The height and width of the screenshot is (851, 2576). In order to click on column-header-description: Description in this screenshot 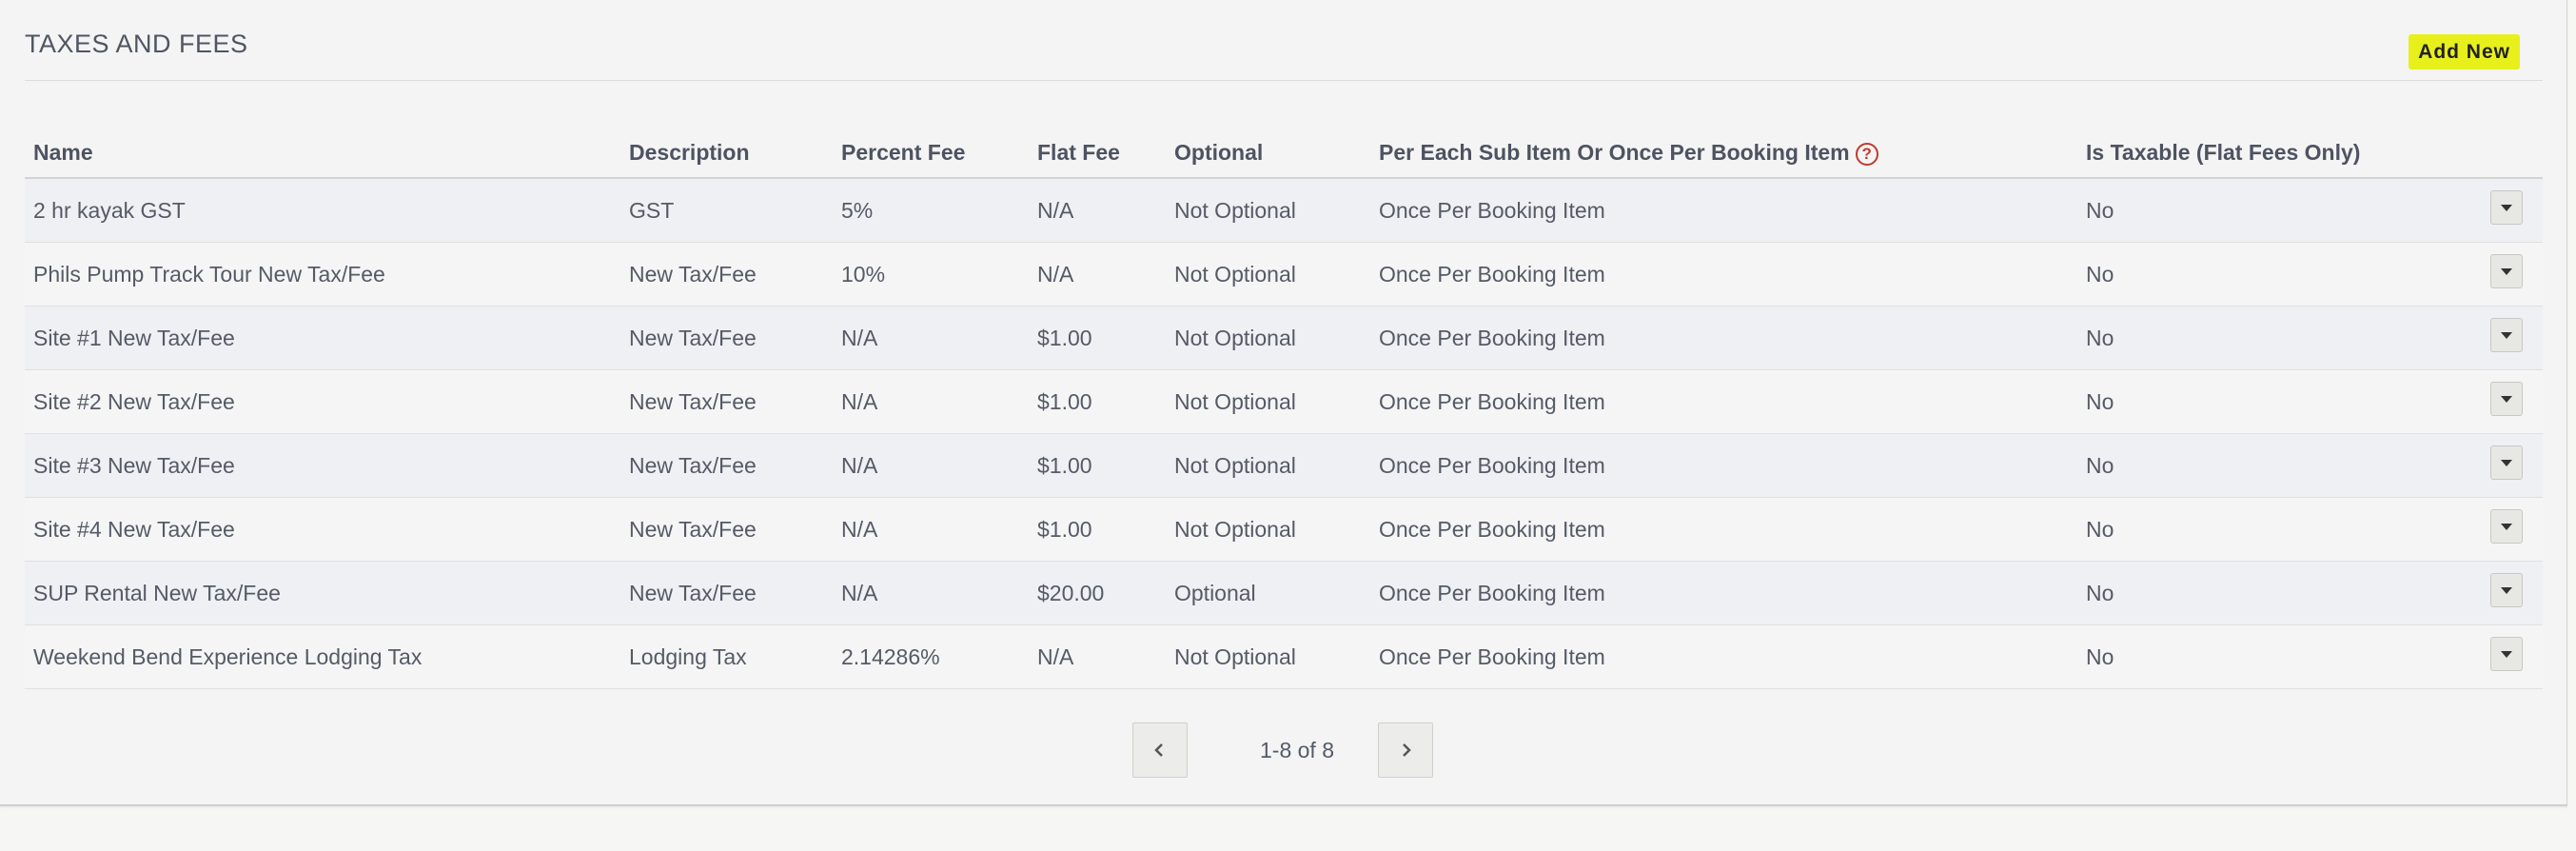, I will do `click(726, 153)`.